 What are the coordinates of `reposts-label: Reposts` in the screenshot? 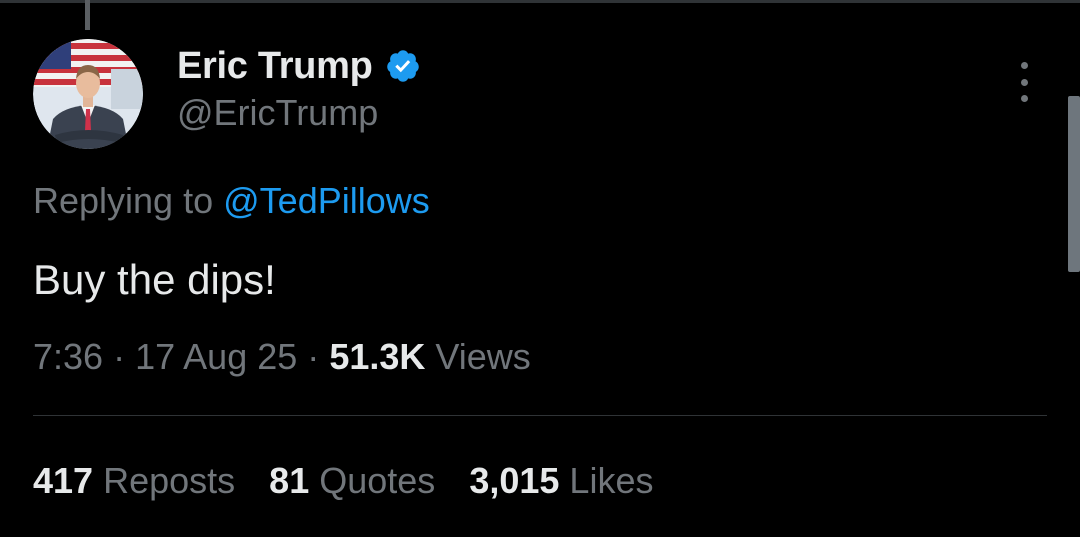 It's located at (169, 480).